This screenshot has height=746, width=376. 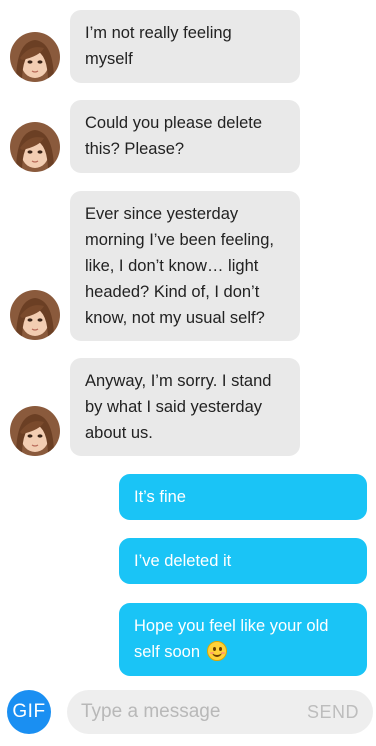 What do you see at coordinates (216, 651) in the screenshot?
I see `smiling-face-emoji-icon` at bounding box center [216, 651].